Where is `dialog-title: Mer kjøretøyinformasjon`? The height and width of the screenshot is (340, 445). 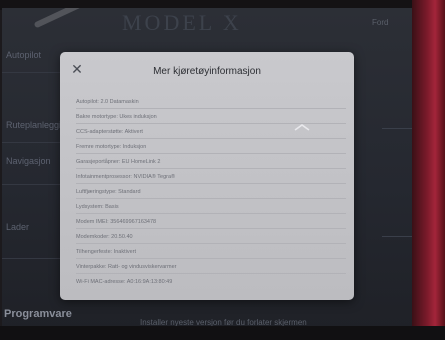 dialog-title: Mer kjøretøyinformasjon is located at coordinates (207, 71).